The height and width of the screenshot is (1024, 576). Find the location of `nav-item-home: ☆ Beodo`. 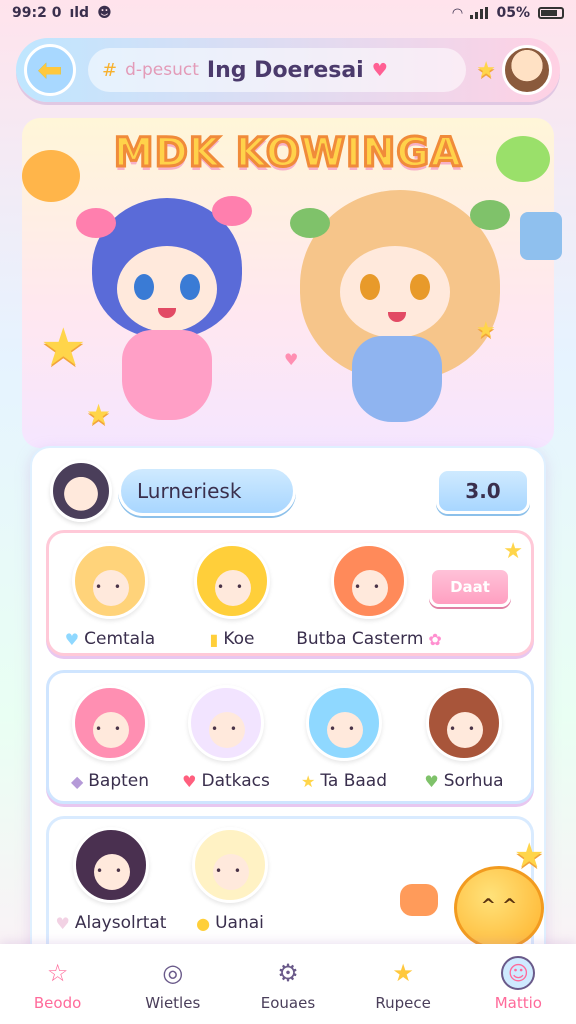

nav-item-home: ☆ Beodo is located at coordinates (58, 984).